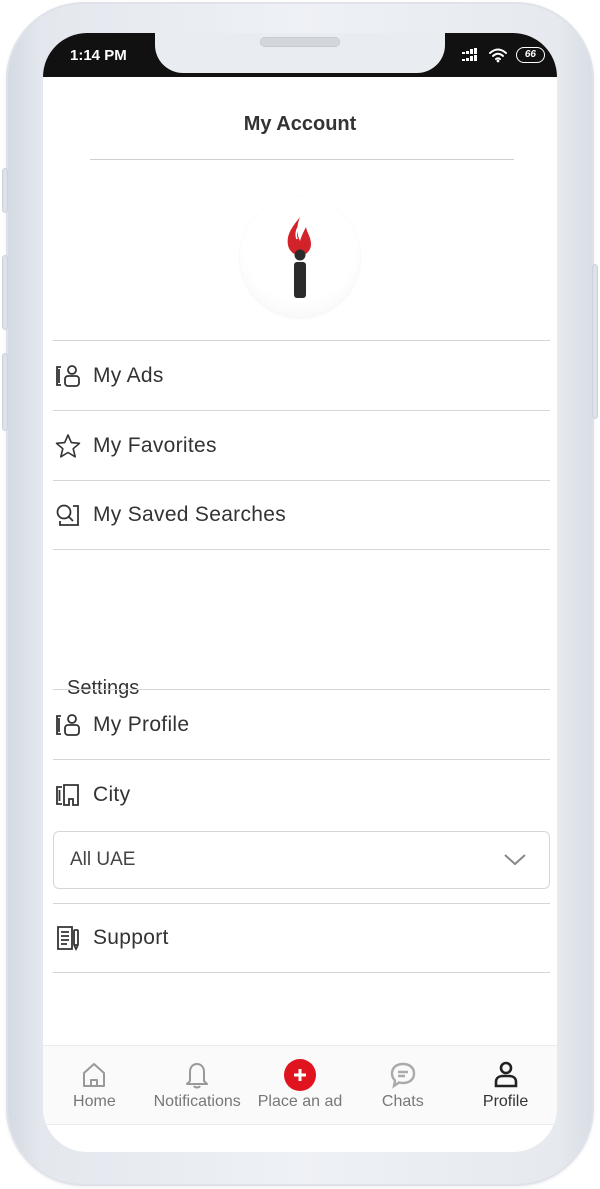  What do you see at coordinates (98, 55) in the screenshot?
I see `status-time: 1:14 PM` at bounding box center [98, 55].